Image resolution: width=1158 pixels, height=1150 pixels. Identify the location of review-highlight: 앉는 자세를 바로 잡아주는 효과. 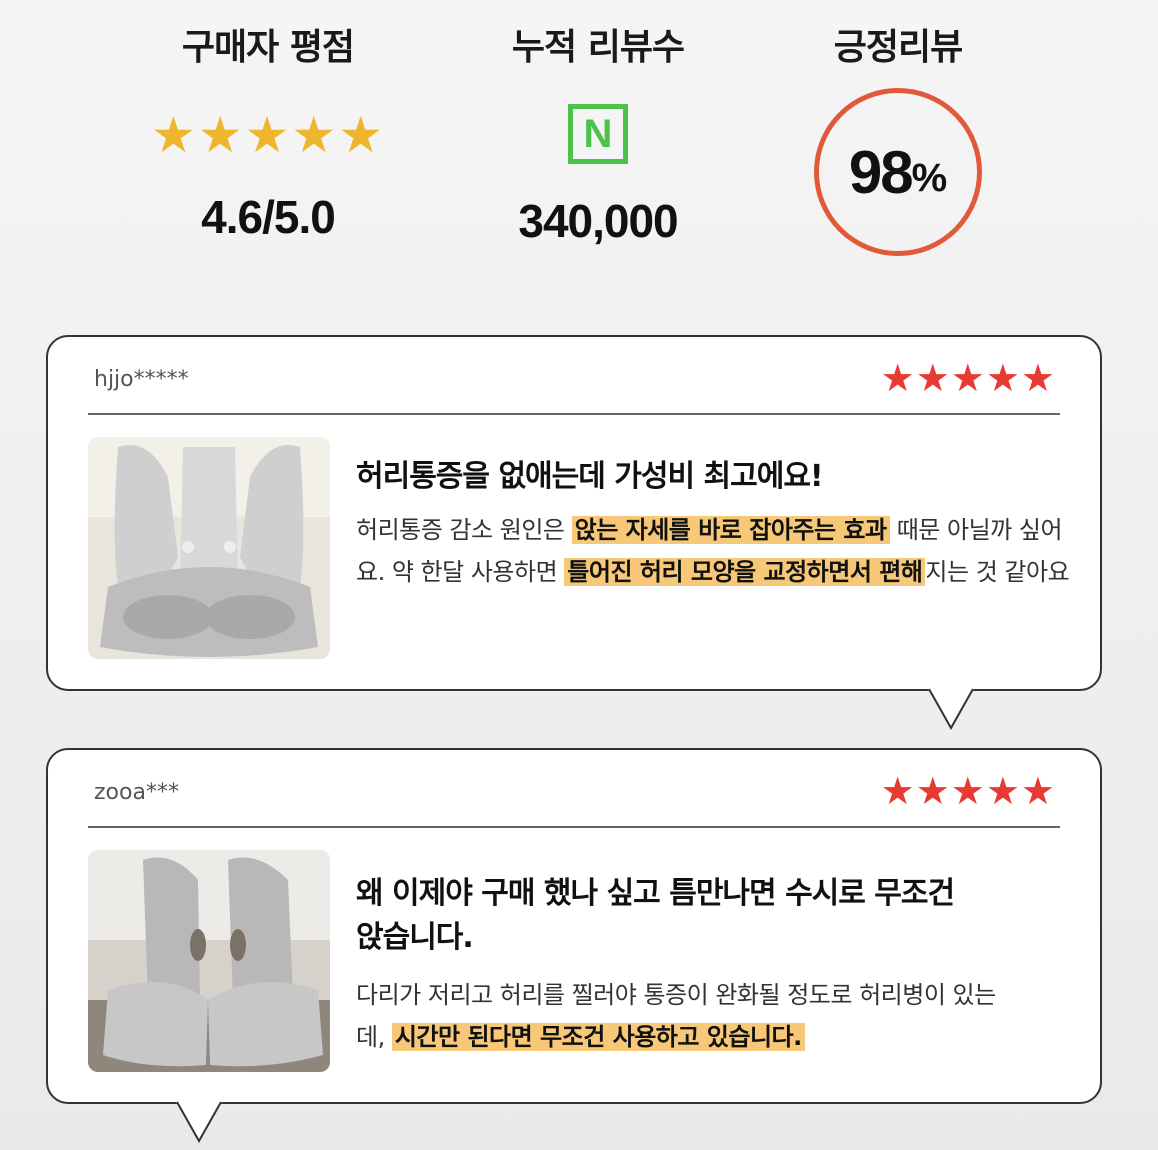
(730, 530).